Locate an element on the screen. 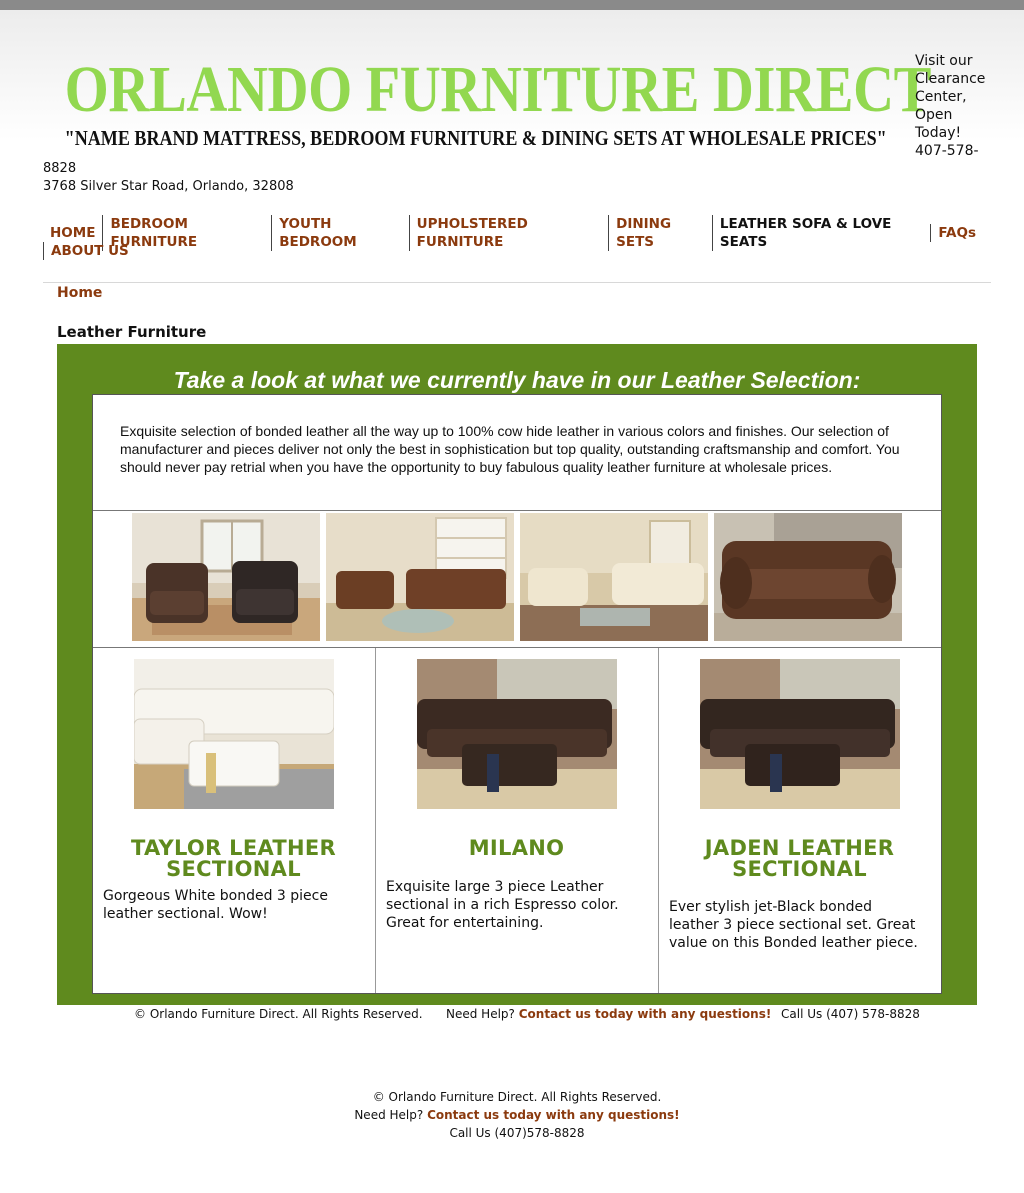 Image resolution: width=1024 pixels, height=1193 pixels. product-title-line: JADEN LEATHER is located at coordinates (799, 848).